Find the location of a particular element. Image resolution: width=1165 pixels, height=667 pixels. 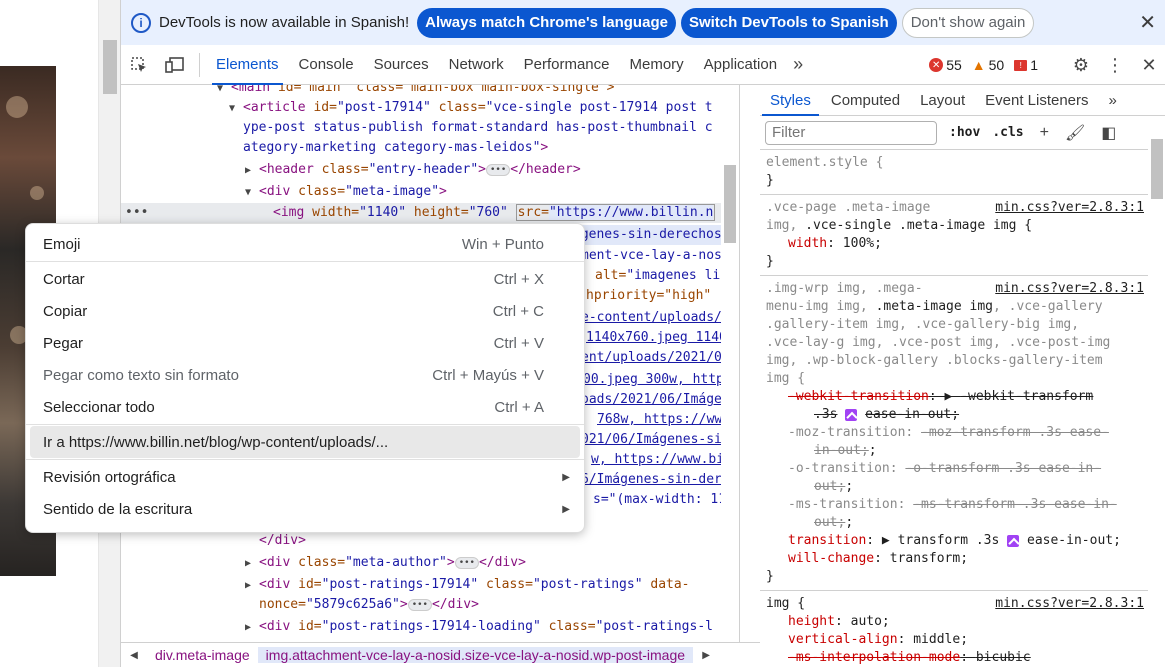

css-property-overridden: -ms-interpolation-mode: bicubic is located at coordinates (954, 658).